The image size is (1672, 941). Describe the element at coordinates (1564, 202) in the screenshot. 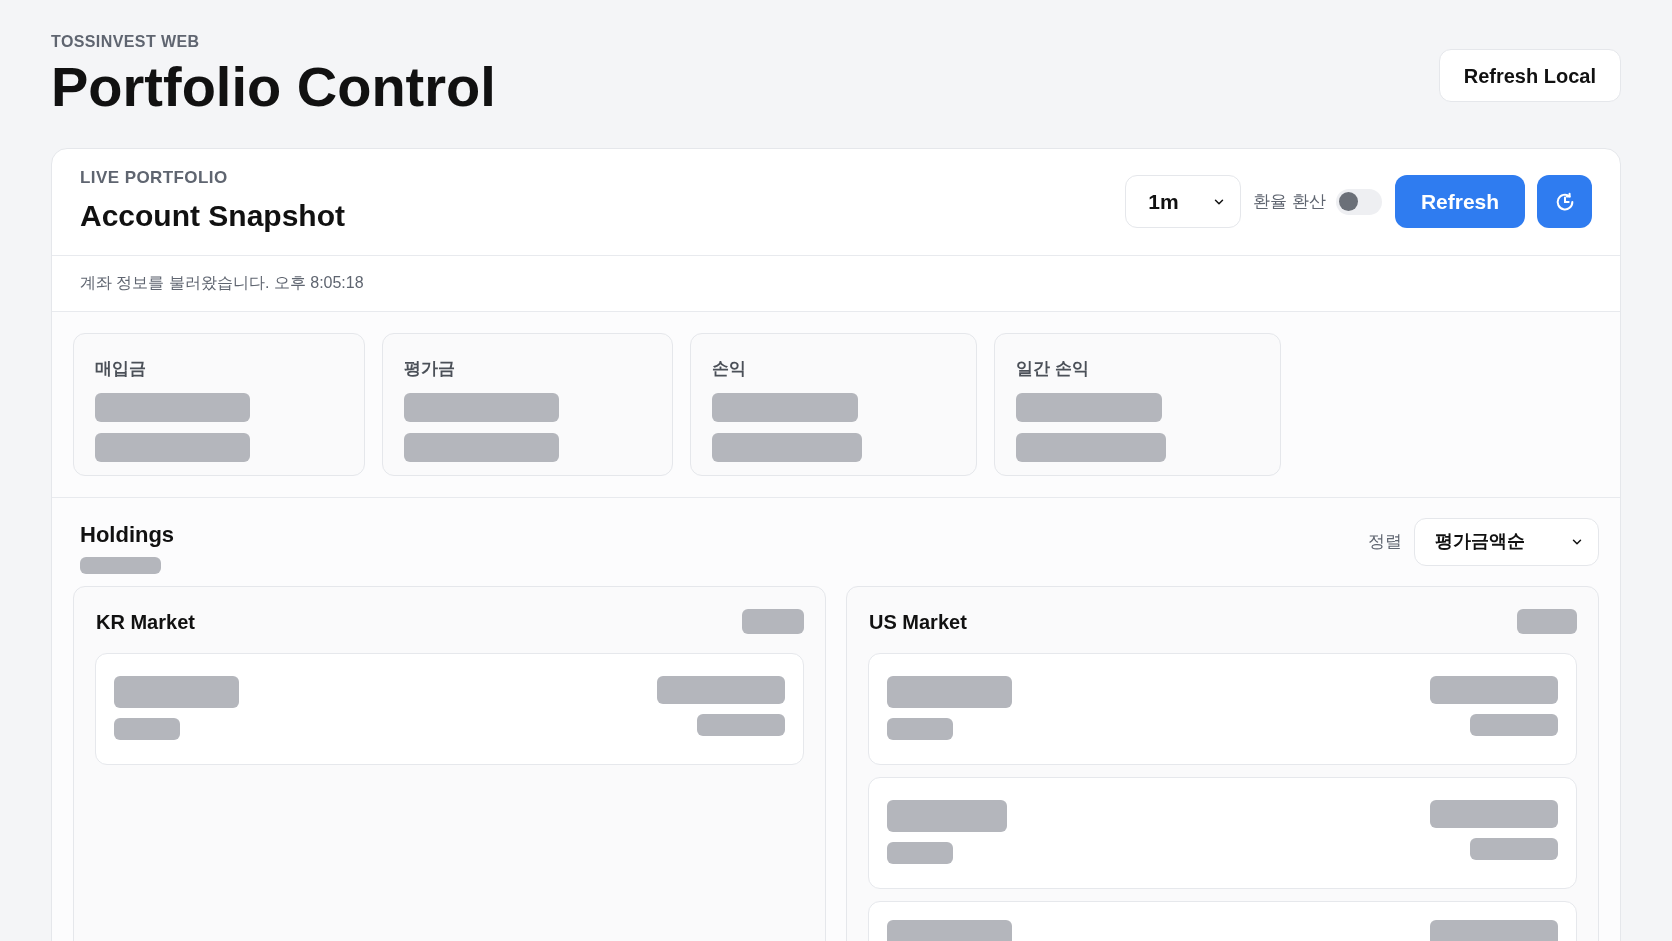

I see `history-button` at that location.